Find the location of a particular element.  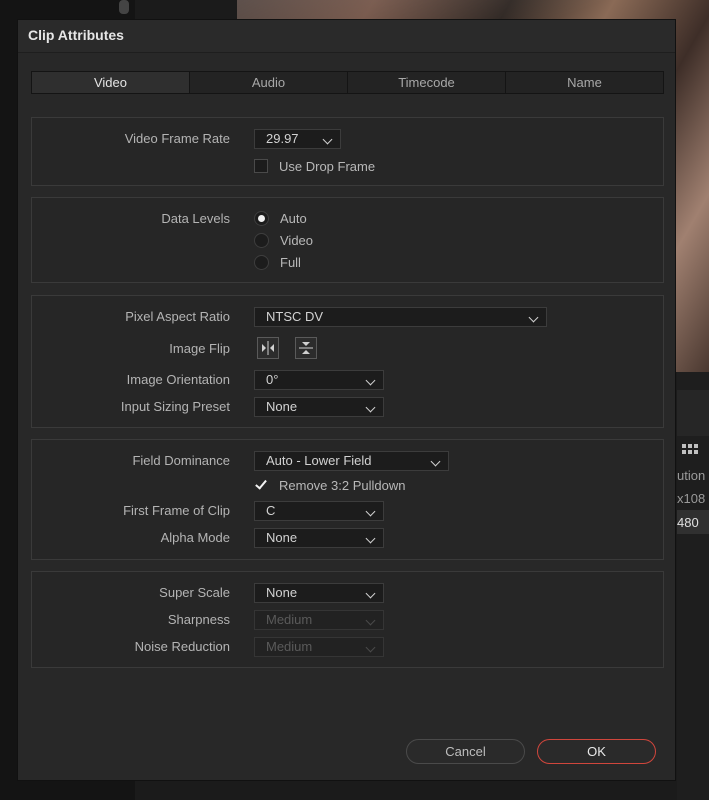

super-scale-select: None is located at coordinates (319, 593).